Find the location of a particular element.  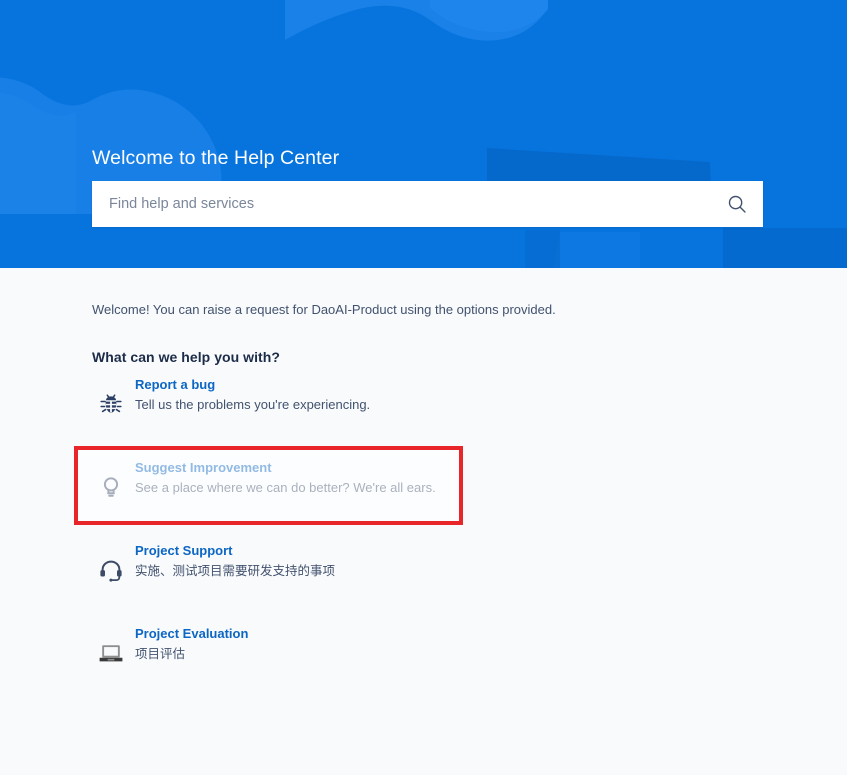

request-item-text: Project Evaluation 项目评估 is located at coordinates (191, 644).